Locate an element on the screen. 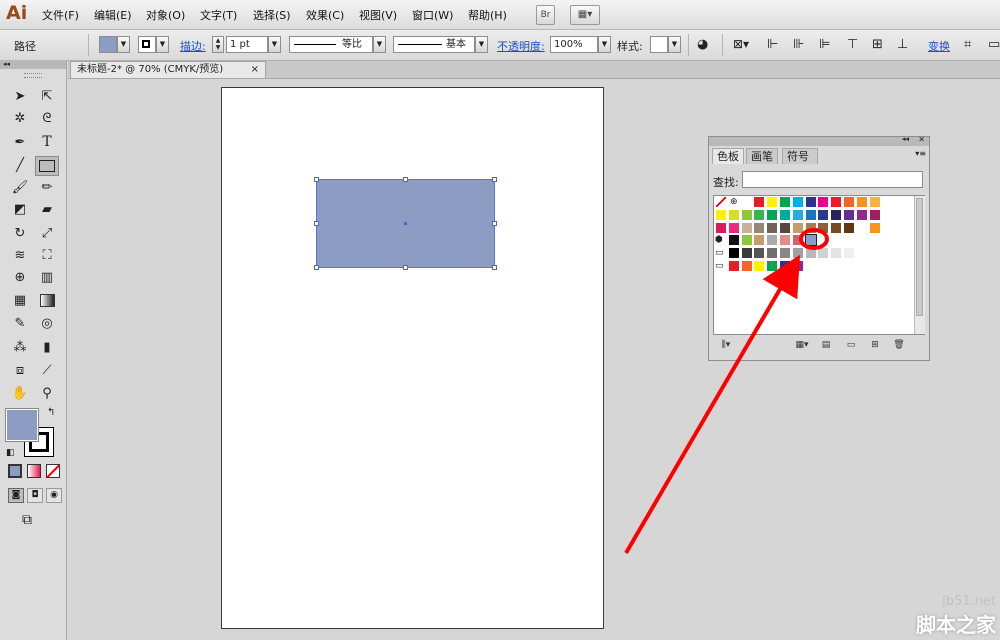  free-transform-tool-icon: ⛶ is located at coordinates (47, 255).